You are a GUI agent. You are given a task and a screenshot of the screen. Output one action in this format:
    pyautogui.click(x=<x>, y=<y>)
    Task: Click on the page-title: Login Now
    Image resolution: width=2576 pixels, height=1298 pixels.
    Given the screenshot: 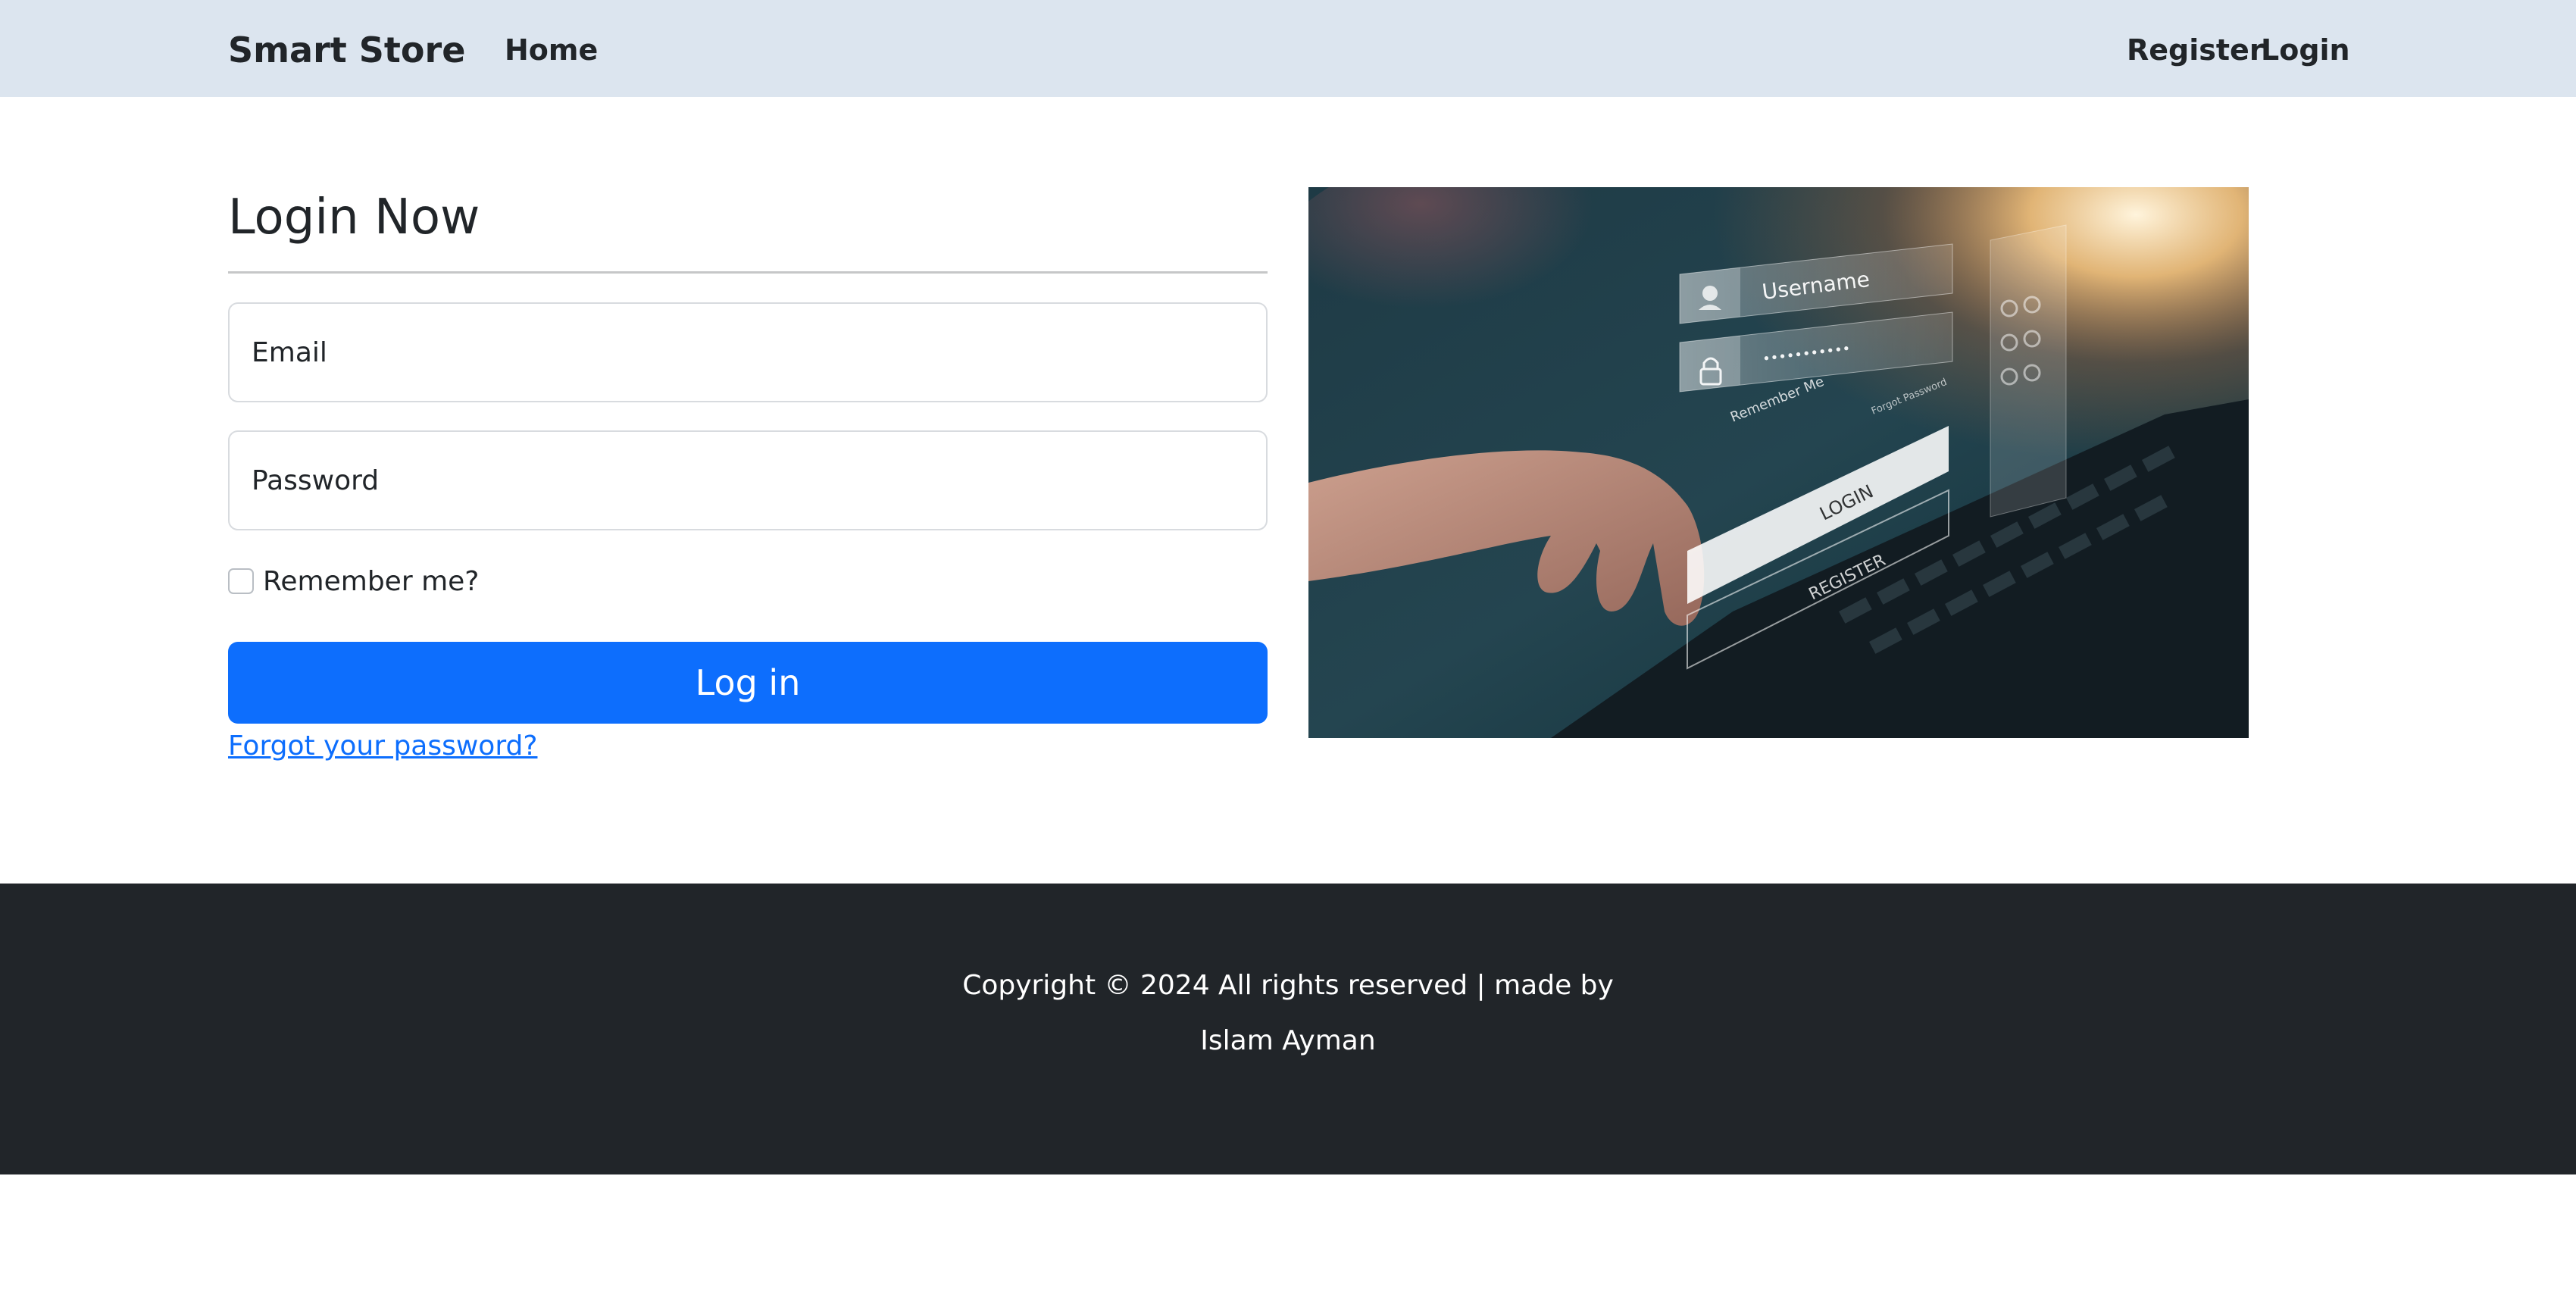 What is the action you would take?
    pyautogui.click(x=354, y=217)
    